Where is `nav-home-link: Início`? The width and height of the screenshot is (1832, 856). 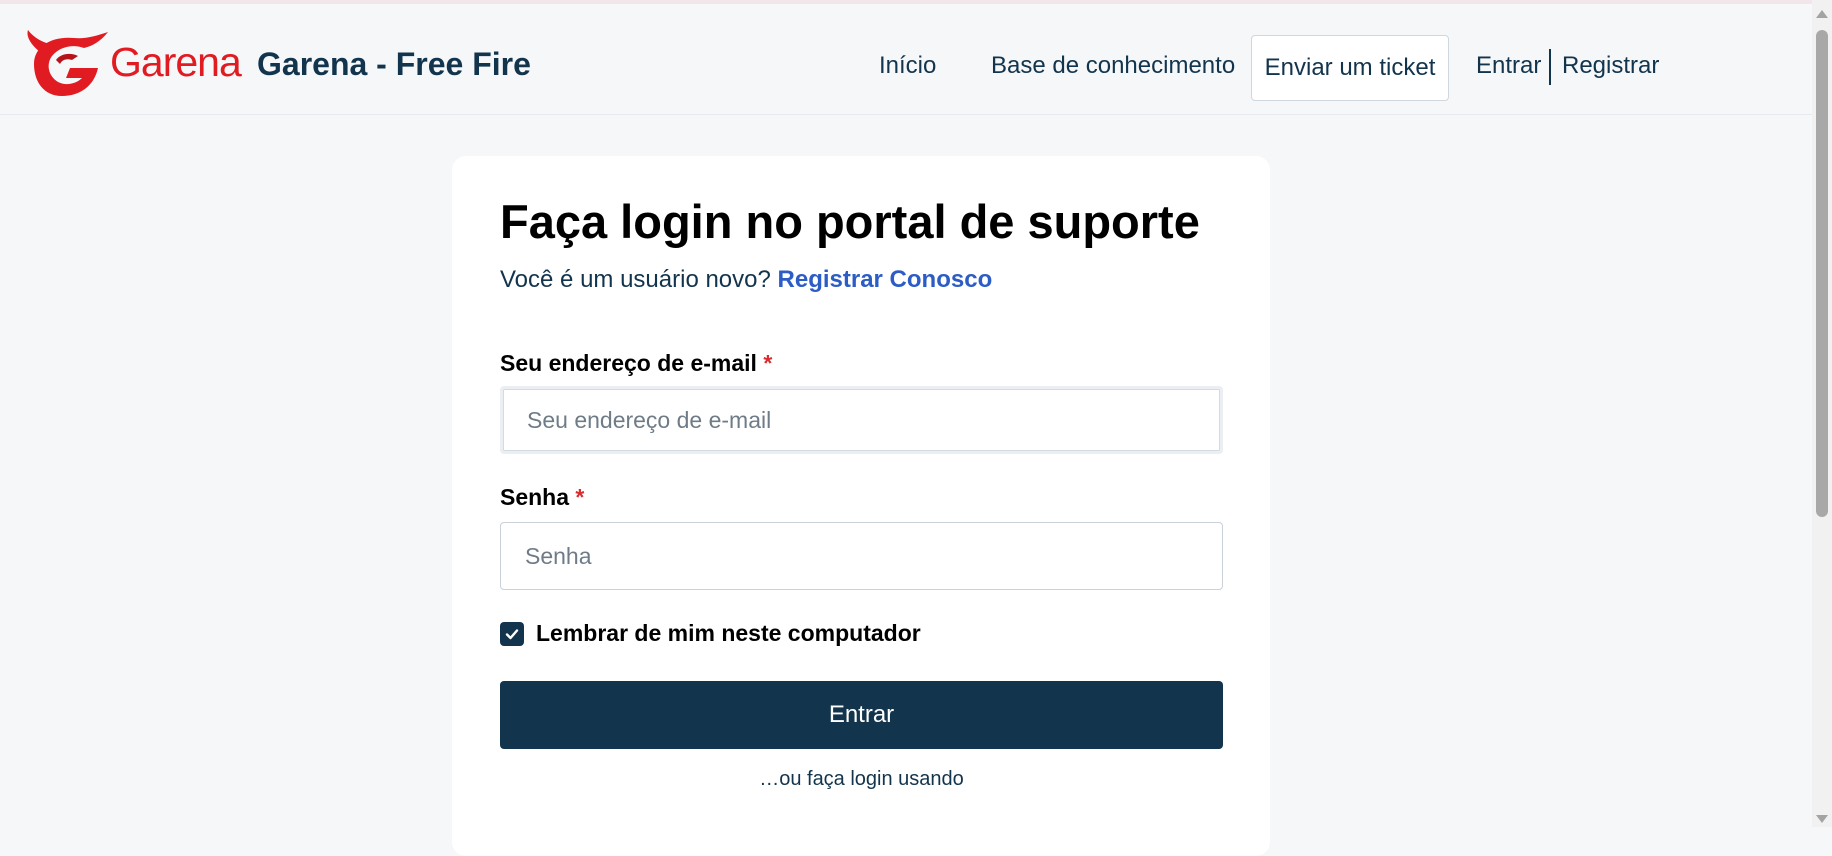 nav-home-link: Início is located at coordinates (907, 66).